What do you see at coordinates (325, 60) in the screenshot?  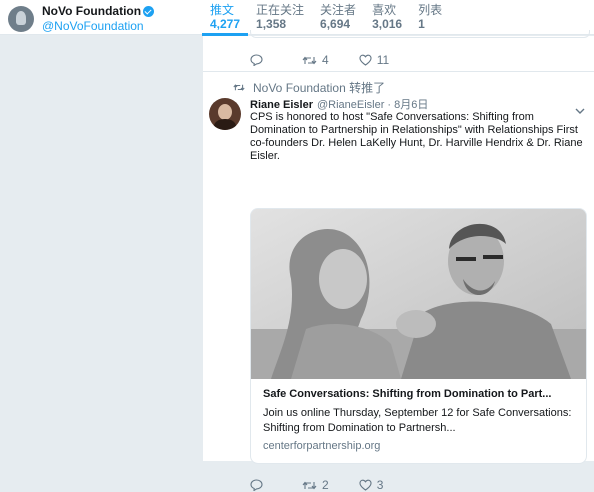 I see `retweet-count: 4` at bounding box center [325, 60].